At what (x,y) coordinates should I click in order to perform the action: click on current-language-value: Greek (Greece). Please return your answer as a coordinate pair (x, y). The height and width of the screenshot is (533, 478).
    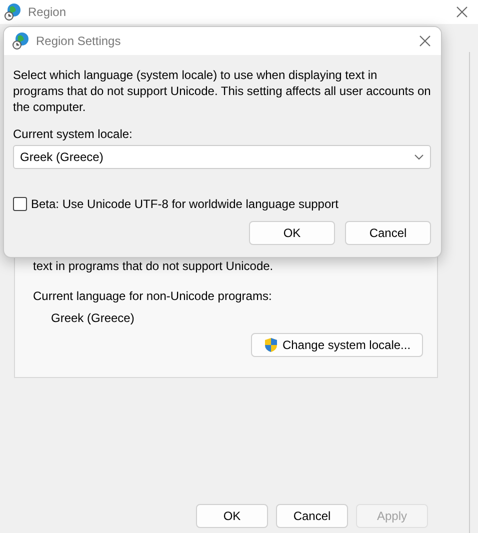
    Looking at the image, I should click on (93, 318).